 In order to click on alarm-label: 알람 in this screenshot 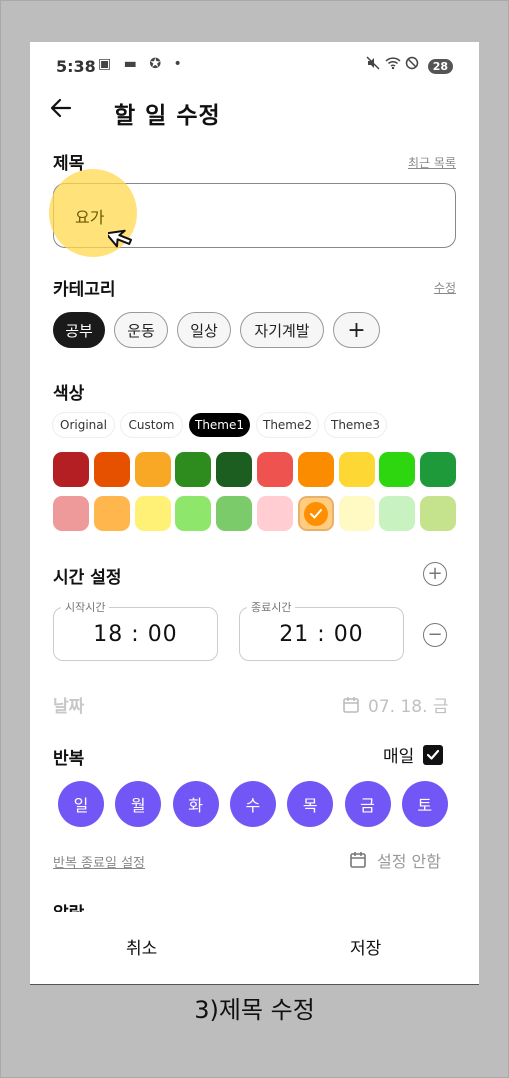, I will do `click(68, 905)`.